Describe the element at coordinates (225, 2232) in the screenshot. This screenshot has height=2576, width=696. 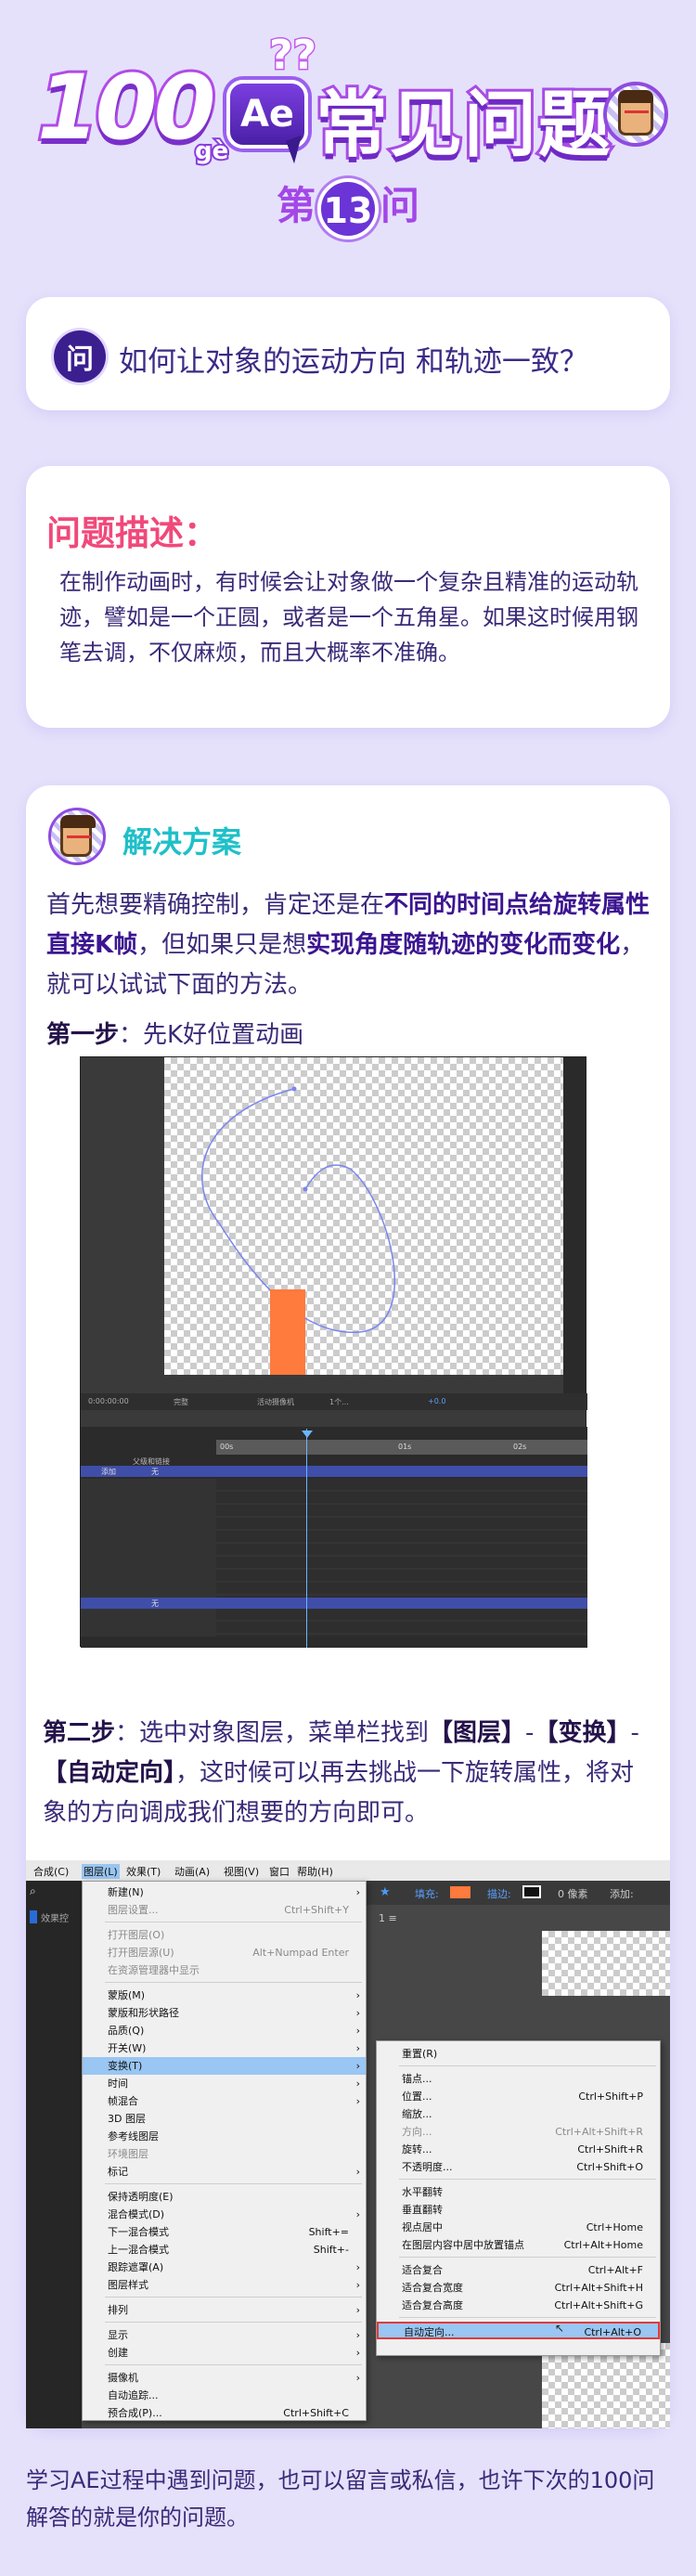
I see `menu-item: 下一混合模式 Shift+=` at that location.